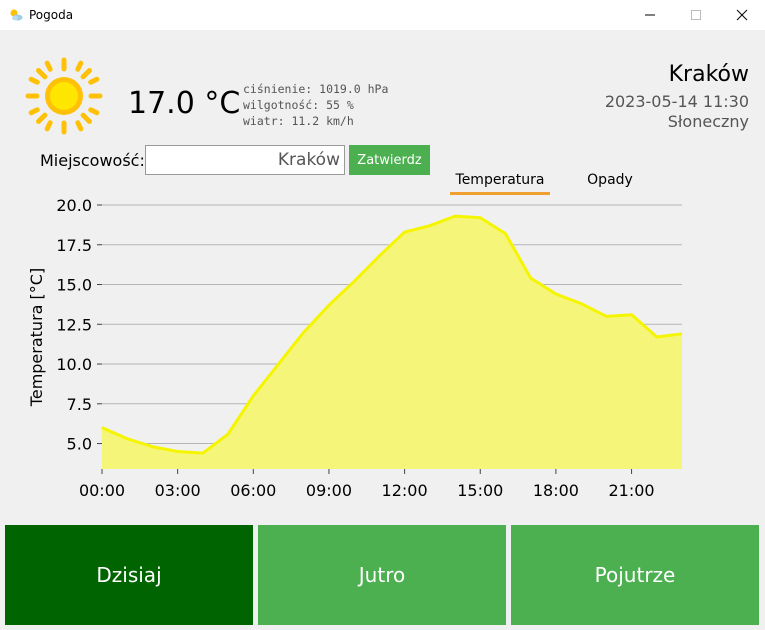 Image resolution: width=765 pixels, height=630 pixels. Describe the element at coordinates (74, 364) in the screenshot. I see `y-tick-label: 10.0` at that location.